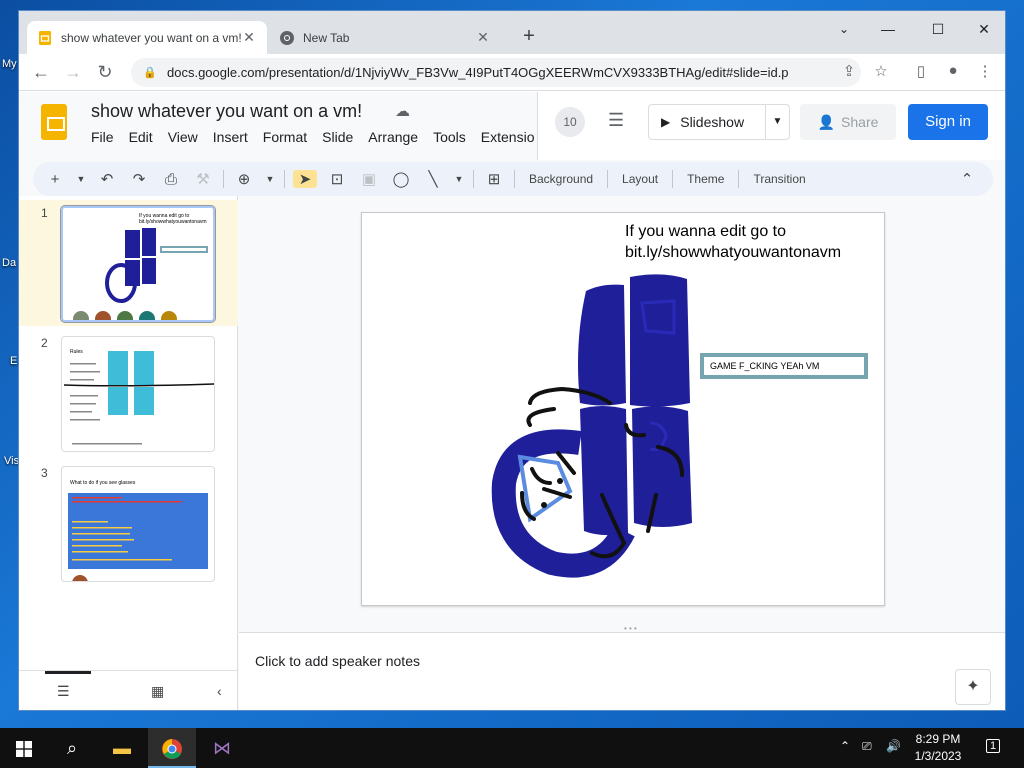 The width and height of the screenshot is (1024, 768). Describe the element at coordinates (244, 179) in the screenshot. I see `zoom-icon: ⊕` at that location.